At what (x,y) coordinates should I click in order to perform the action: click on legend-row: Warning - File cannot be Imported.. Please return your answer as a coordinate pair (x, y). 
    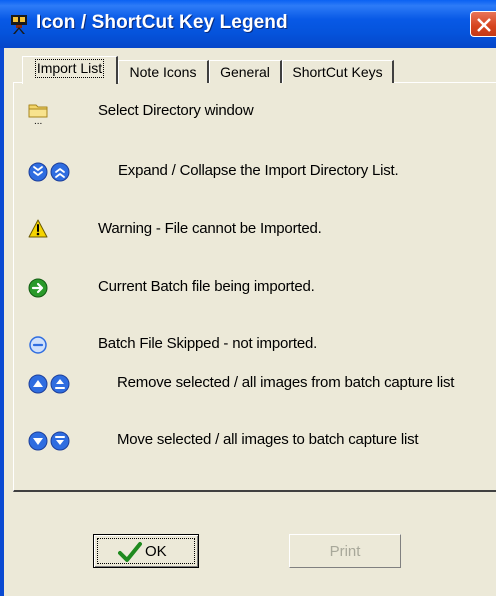
    Looking at the image, I should click on (249, 230).